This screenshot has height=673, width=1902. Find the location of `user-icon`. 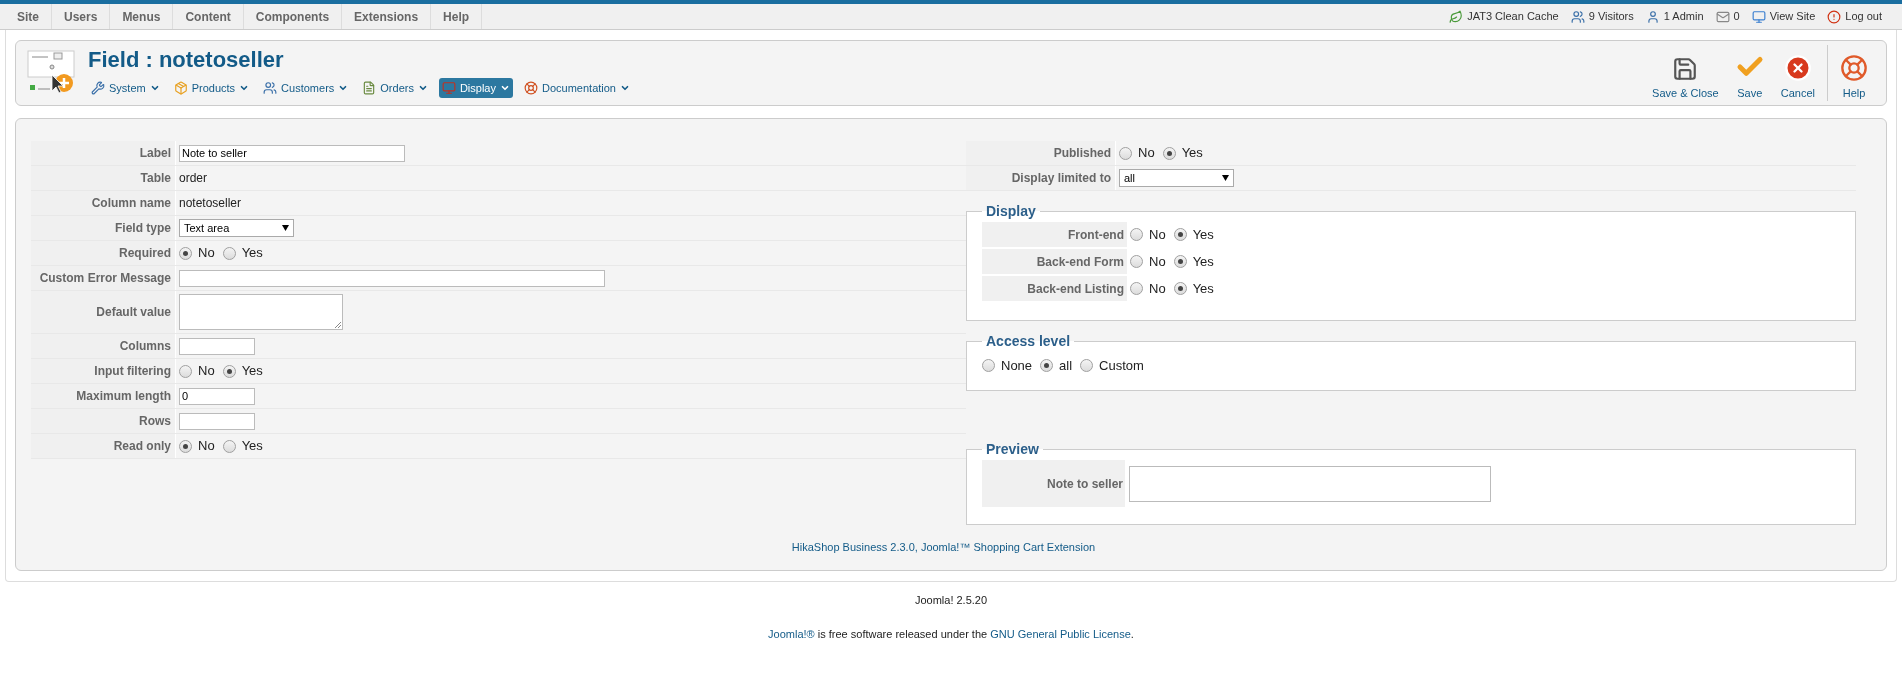

user-icon is located at coordinates (1652, 16).